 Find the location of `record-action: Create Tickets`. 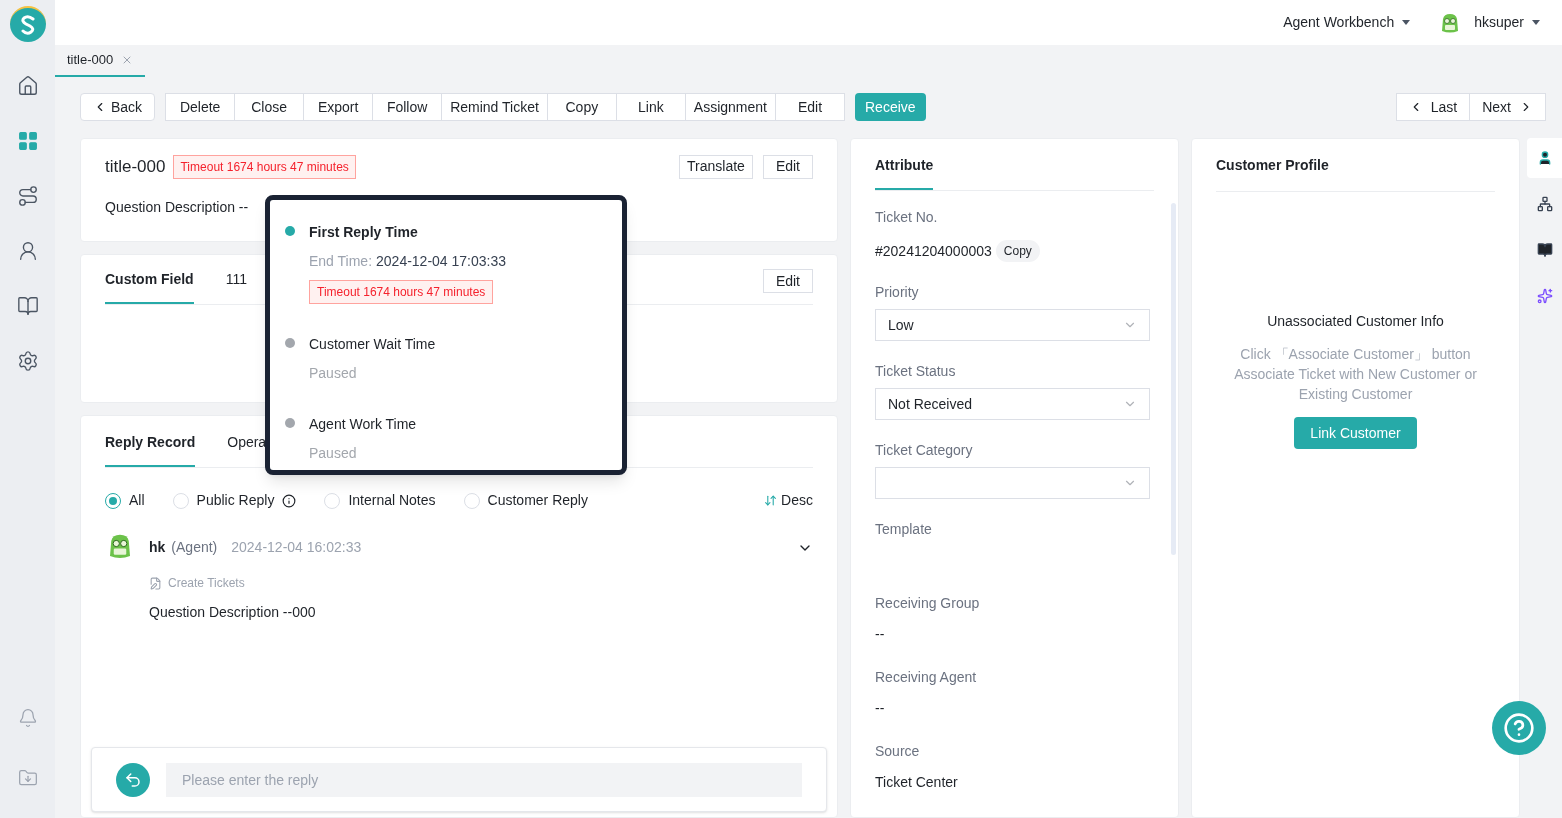

record-action: Create Tickets is located at coordinates (206, 583).